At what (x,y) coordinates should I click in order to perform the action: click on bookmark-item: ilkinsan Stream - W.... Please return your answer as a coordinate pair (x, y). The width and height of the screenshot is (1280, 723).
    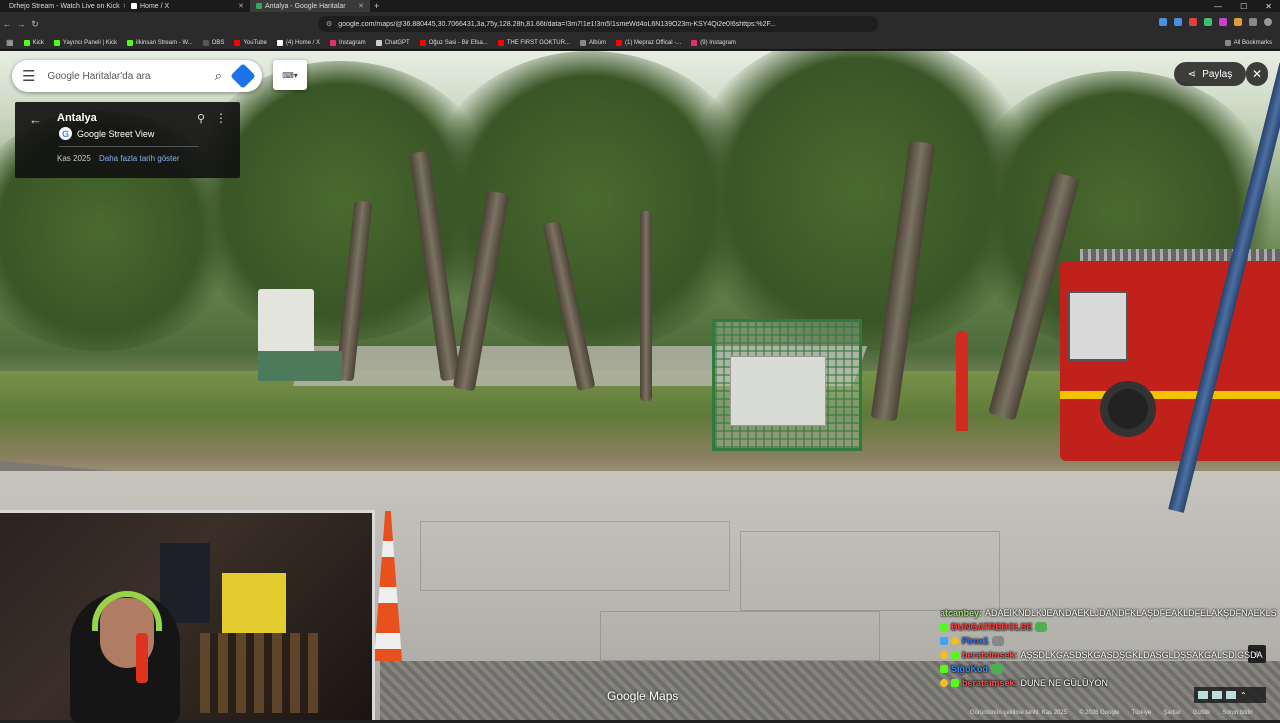
    Looking at the image, I should click on (160, 42).